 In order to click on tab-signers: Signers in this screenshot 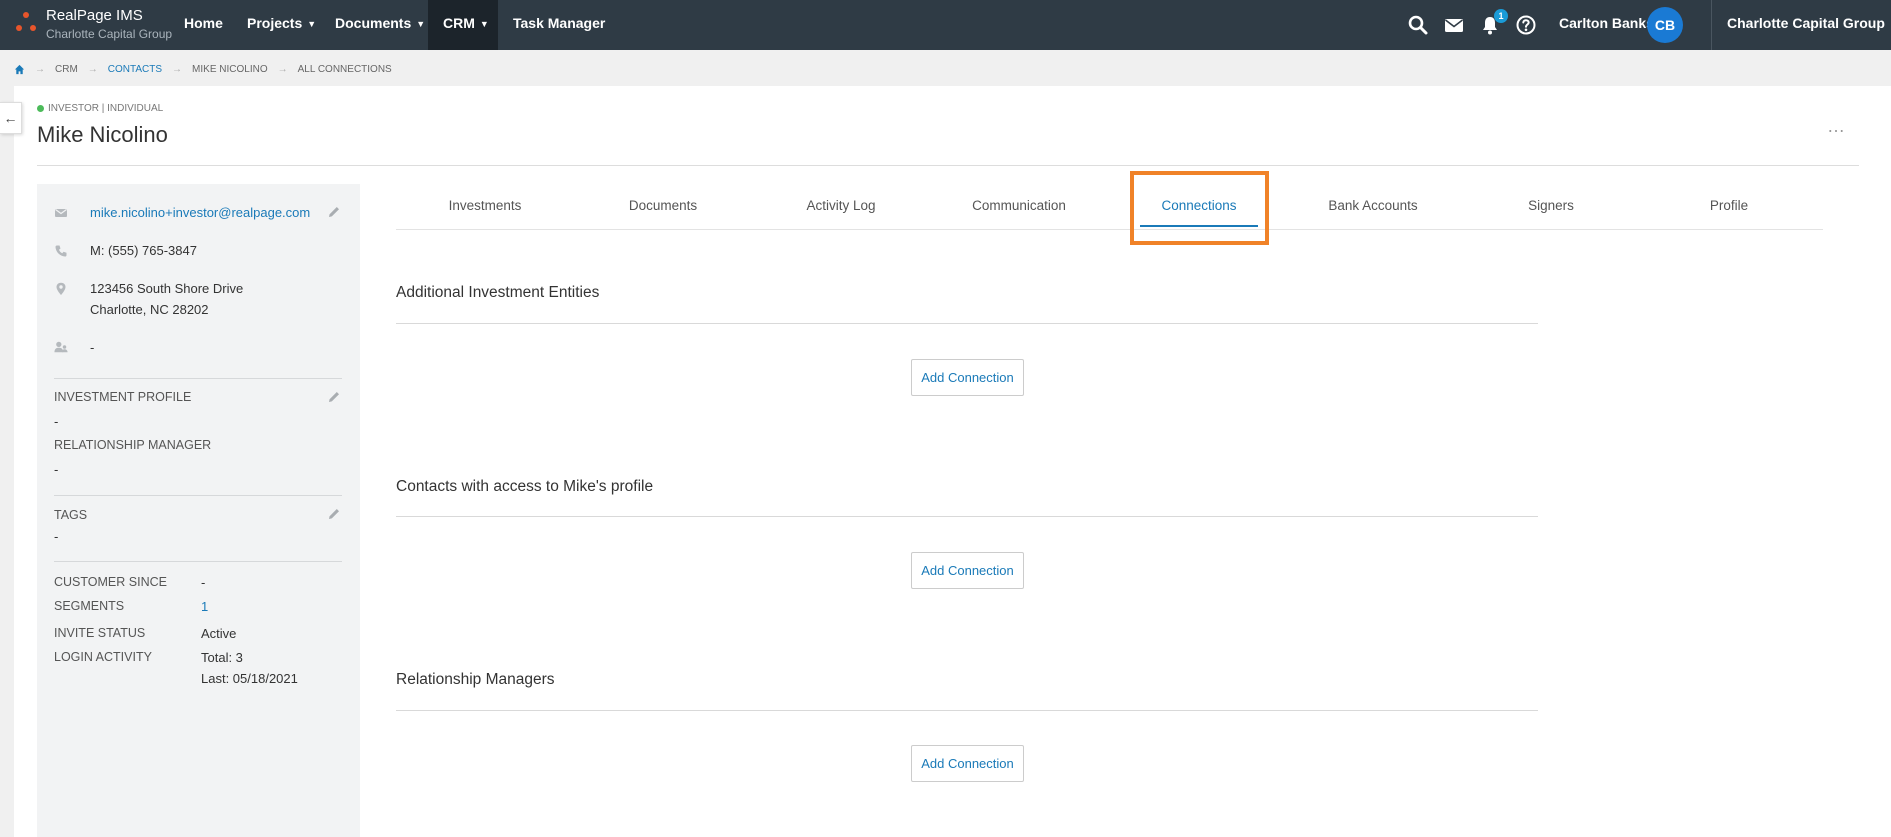, I will do `click(1551, 207)`.